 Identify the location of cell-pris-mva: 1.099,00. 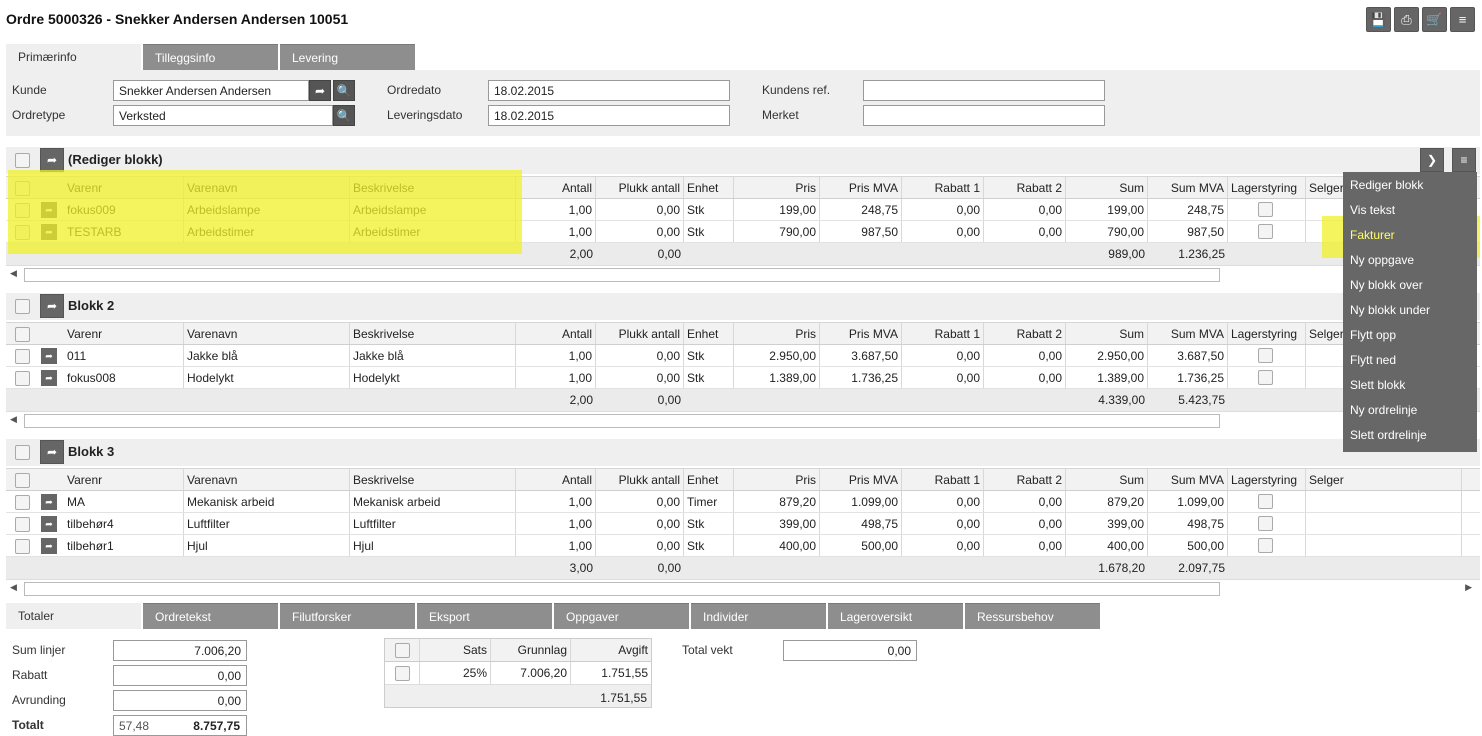
(861, 501).